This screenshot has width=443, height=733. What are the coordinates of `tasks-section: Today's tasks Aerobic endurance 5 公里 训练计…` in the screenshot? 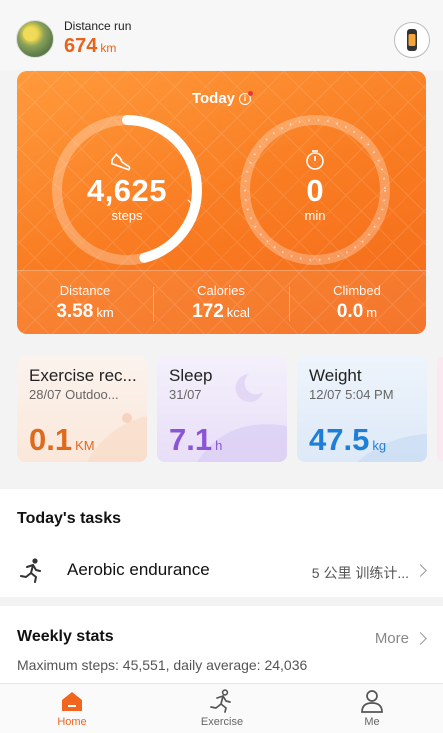 It's located at (221, 543).